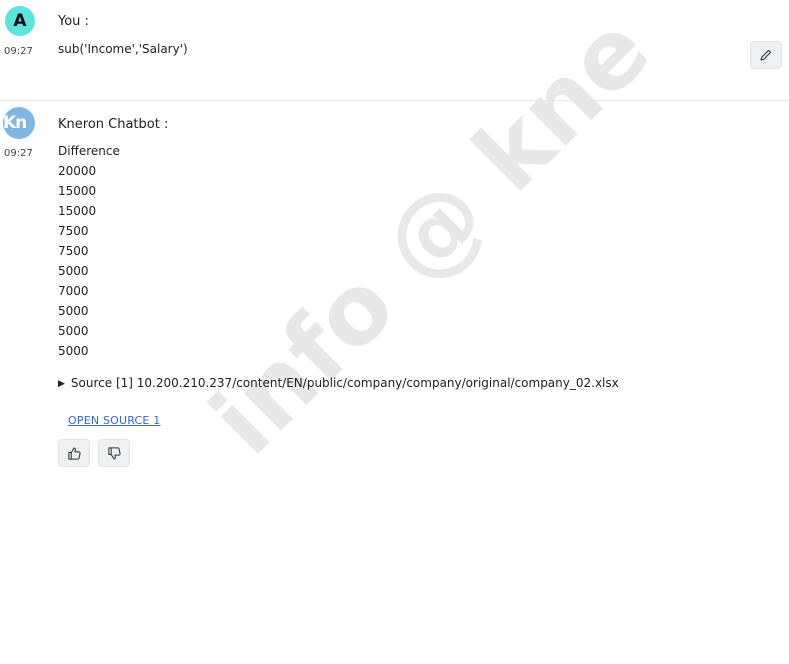 Image resolution: width=789 pixels, height=664 pixels. Describe the element at coordinates (20, 21) in the screenshot. I see `user-avatar: A` at that location.